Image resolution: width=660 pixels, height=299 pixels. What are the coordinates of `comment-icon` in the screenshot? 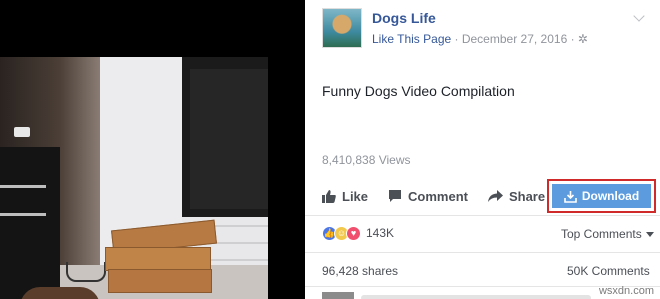 It's located at (395, 196).